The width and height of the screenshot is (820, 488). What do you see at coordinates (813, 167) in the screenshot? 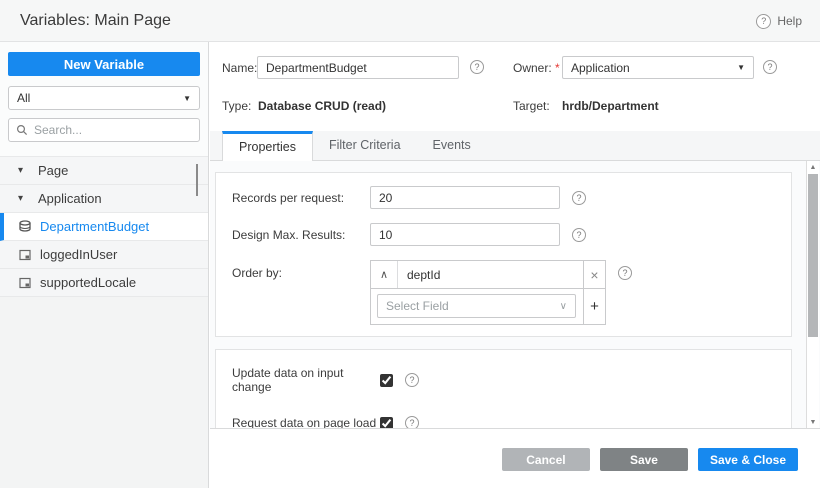
I see `scroll-up-icon: ▲` at bounding box center [813, 167].